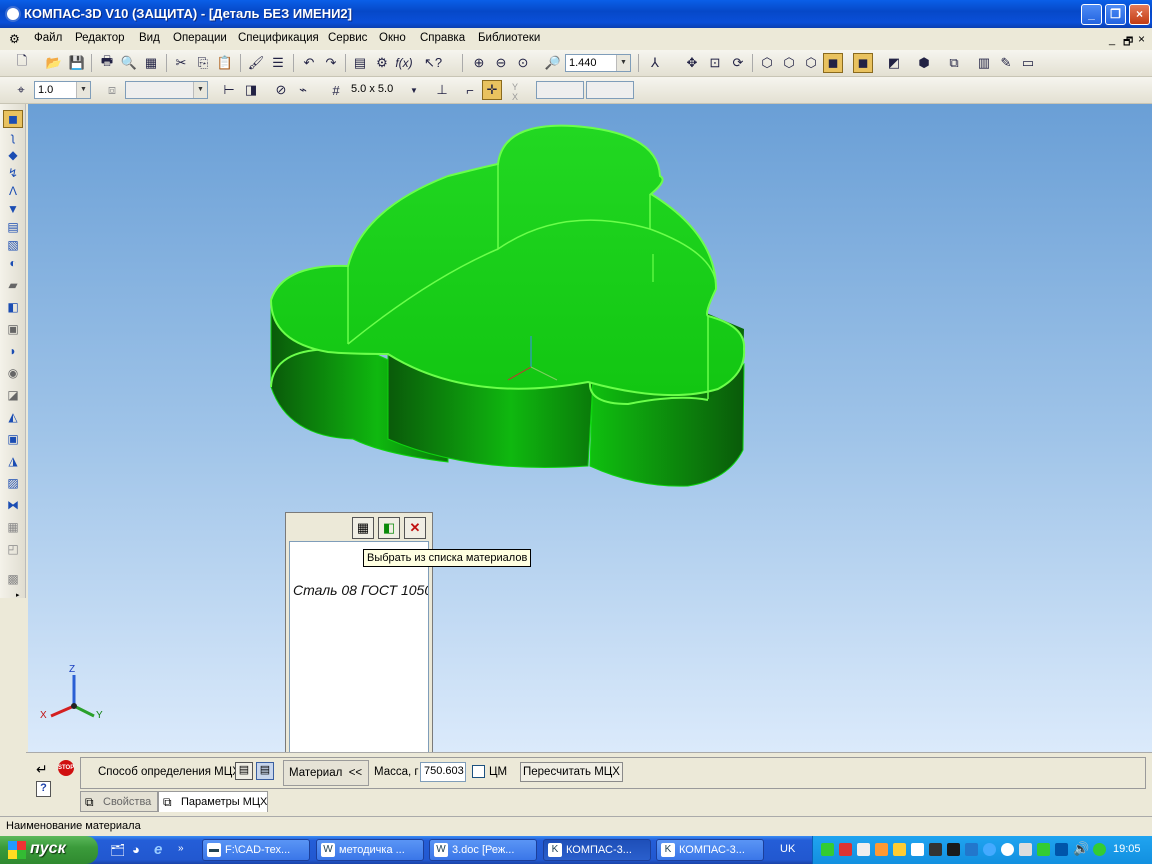  I want to click on measure-icon: ▤, so click(13, 227).